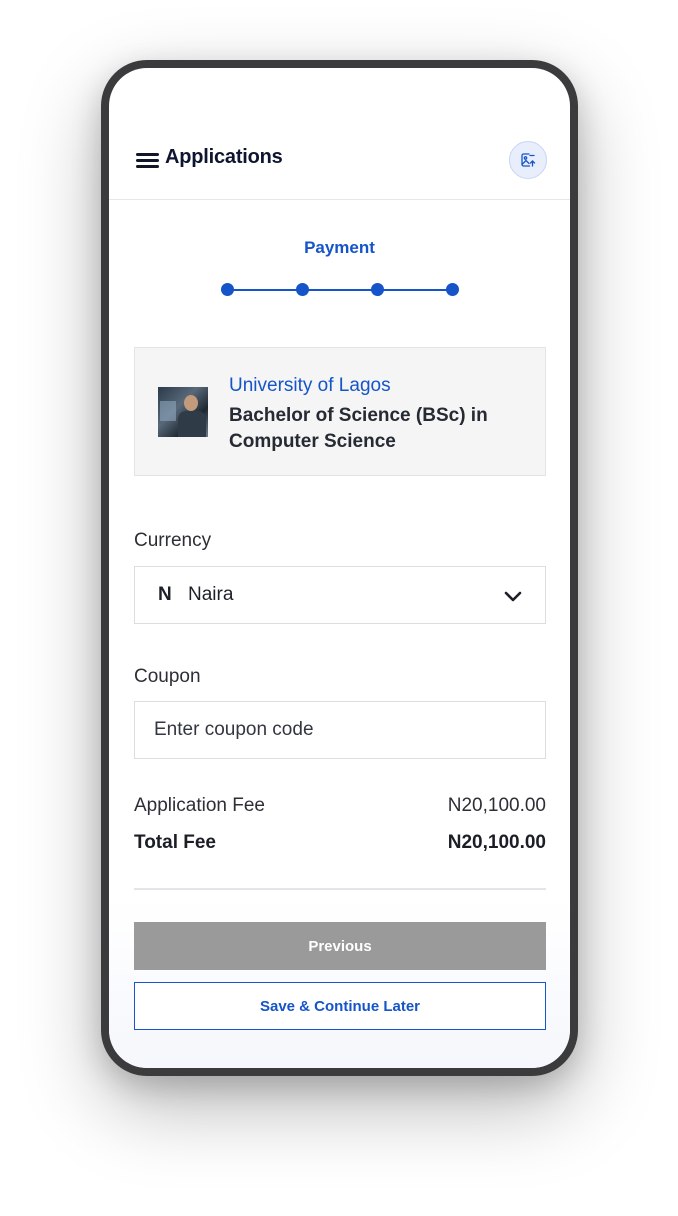 Image resolution: width=678 pixels, height=1216 pixels. I want to click on progress-stepper, so click(341, 290).